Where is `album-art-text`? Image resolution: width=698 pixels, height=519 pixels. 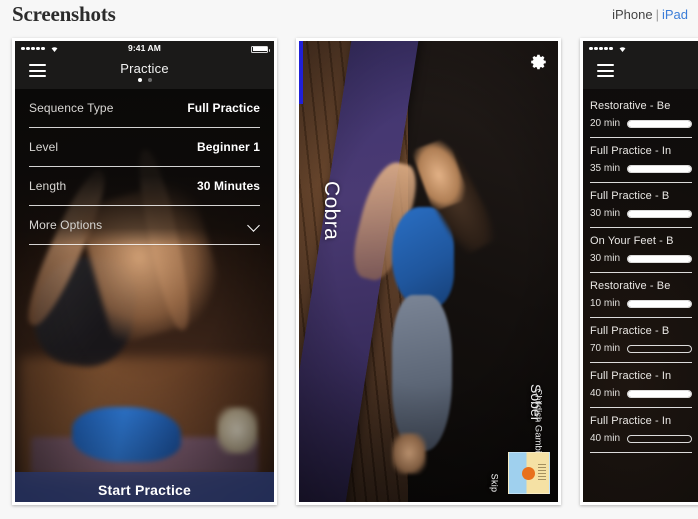
album-art-text is located at coordinates (542, 473).